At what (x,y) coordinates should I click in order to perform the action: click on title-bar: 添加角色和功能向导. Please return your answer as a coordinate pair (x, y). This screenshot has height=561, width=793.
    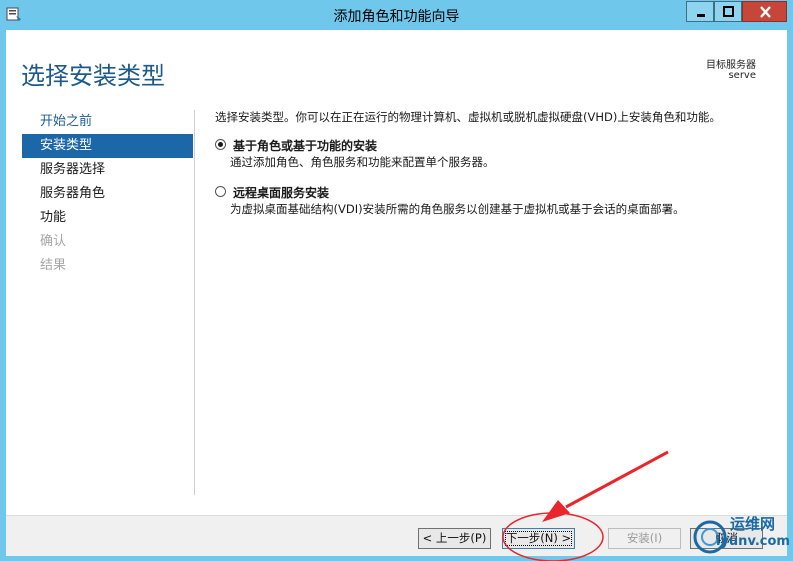
    Looking at the image, I should click on (396, 15).